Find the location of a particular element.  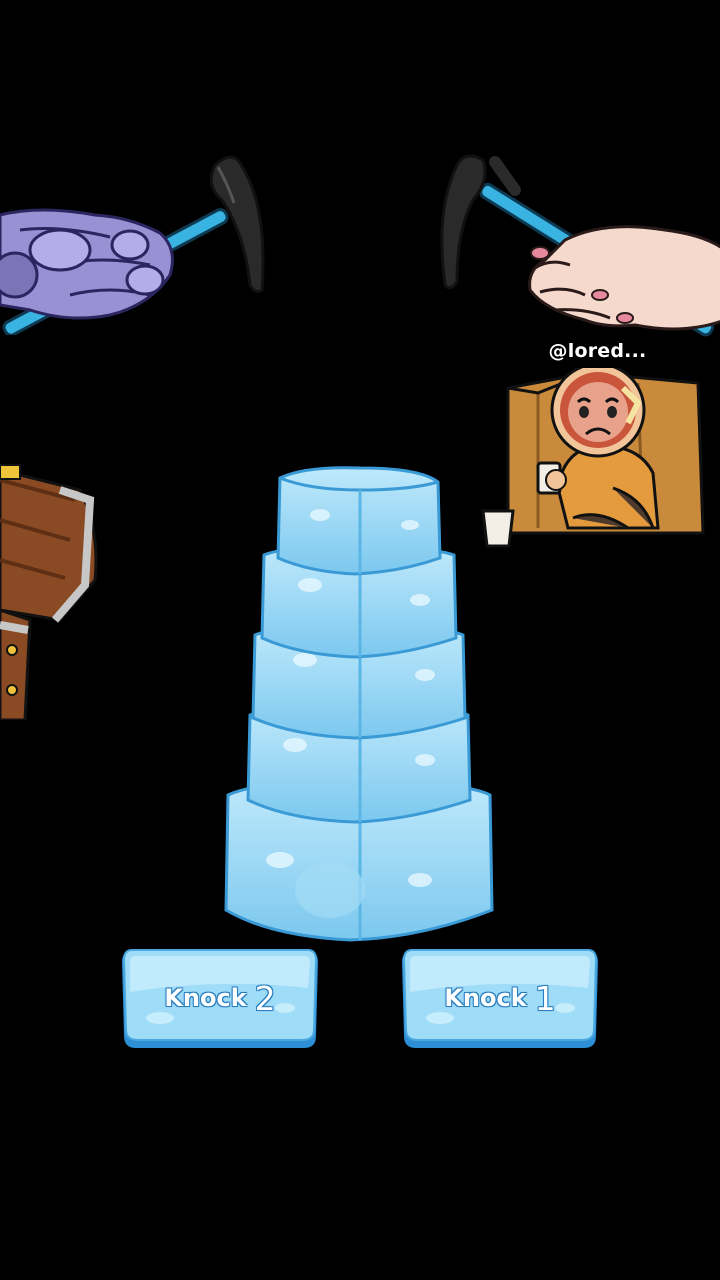

sad-person-in-box-icon is located at coordinates (593, 458).